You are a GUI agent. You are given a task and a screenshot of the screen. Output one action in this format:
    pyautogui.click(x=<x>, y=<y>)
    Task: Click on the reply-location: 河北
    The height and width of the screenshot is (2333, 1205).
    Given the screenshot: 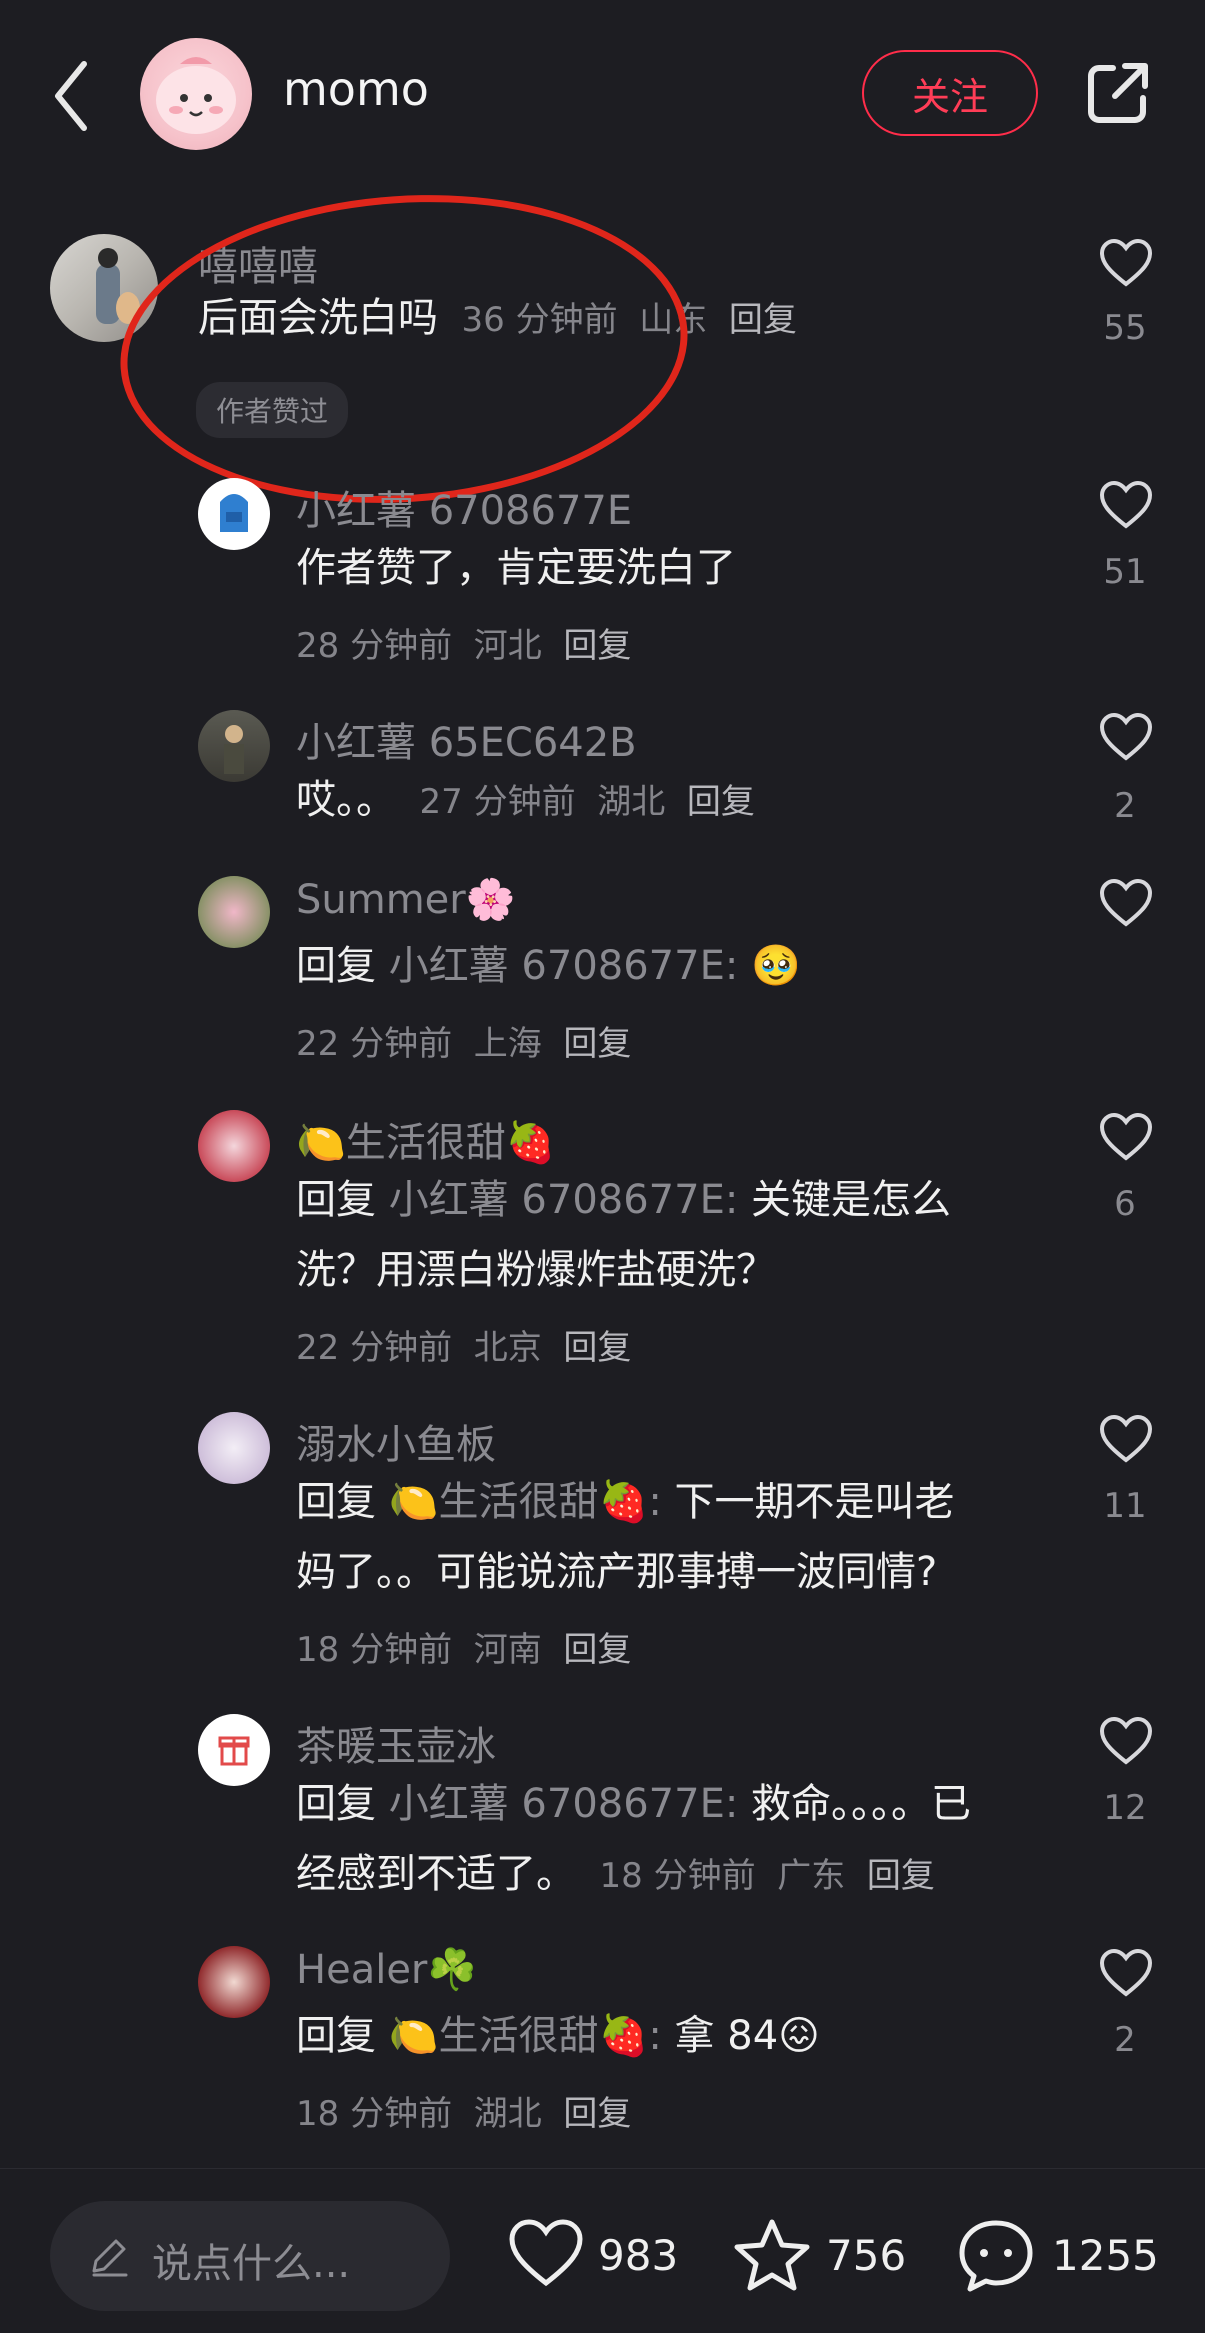 What is the action you would take?
    pyautogui.click(x=507, y=646)
    